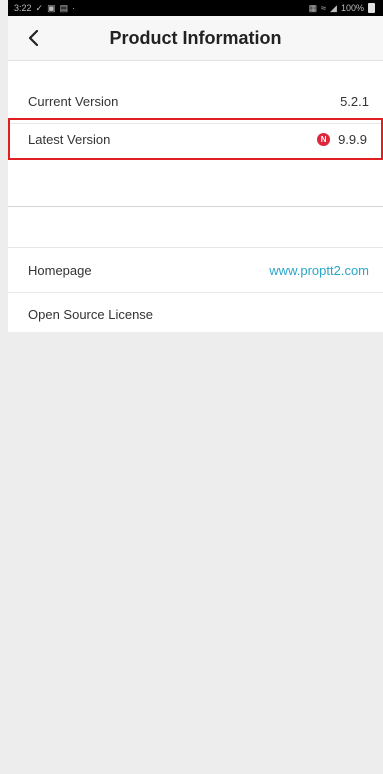 This screenshot has height=774, width=383. What do you see at coordinates (354, 101) in the screenshot?
I see `current-version-value: 5.2.1` at bounding box center [354, 101].